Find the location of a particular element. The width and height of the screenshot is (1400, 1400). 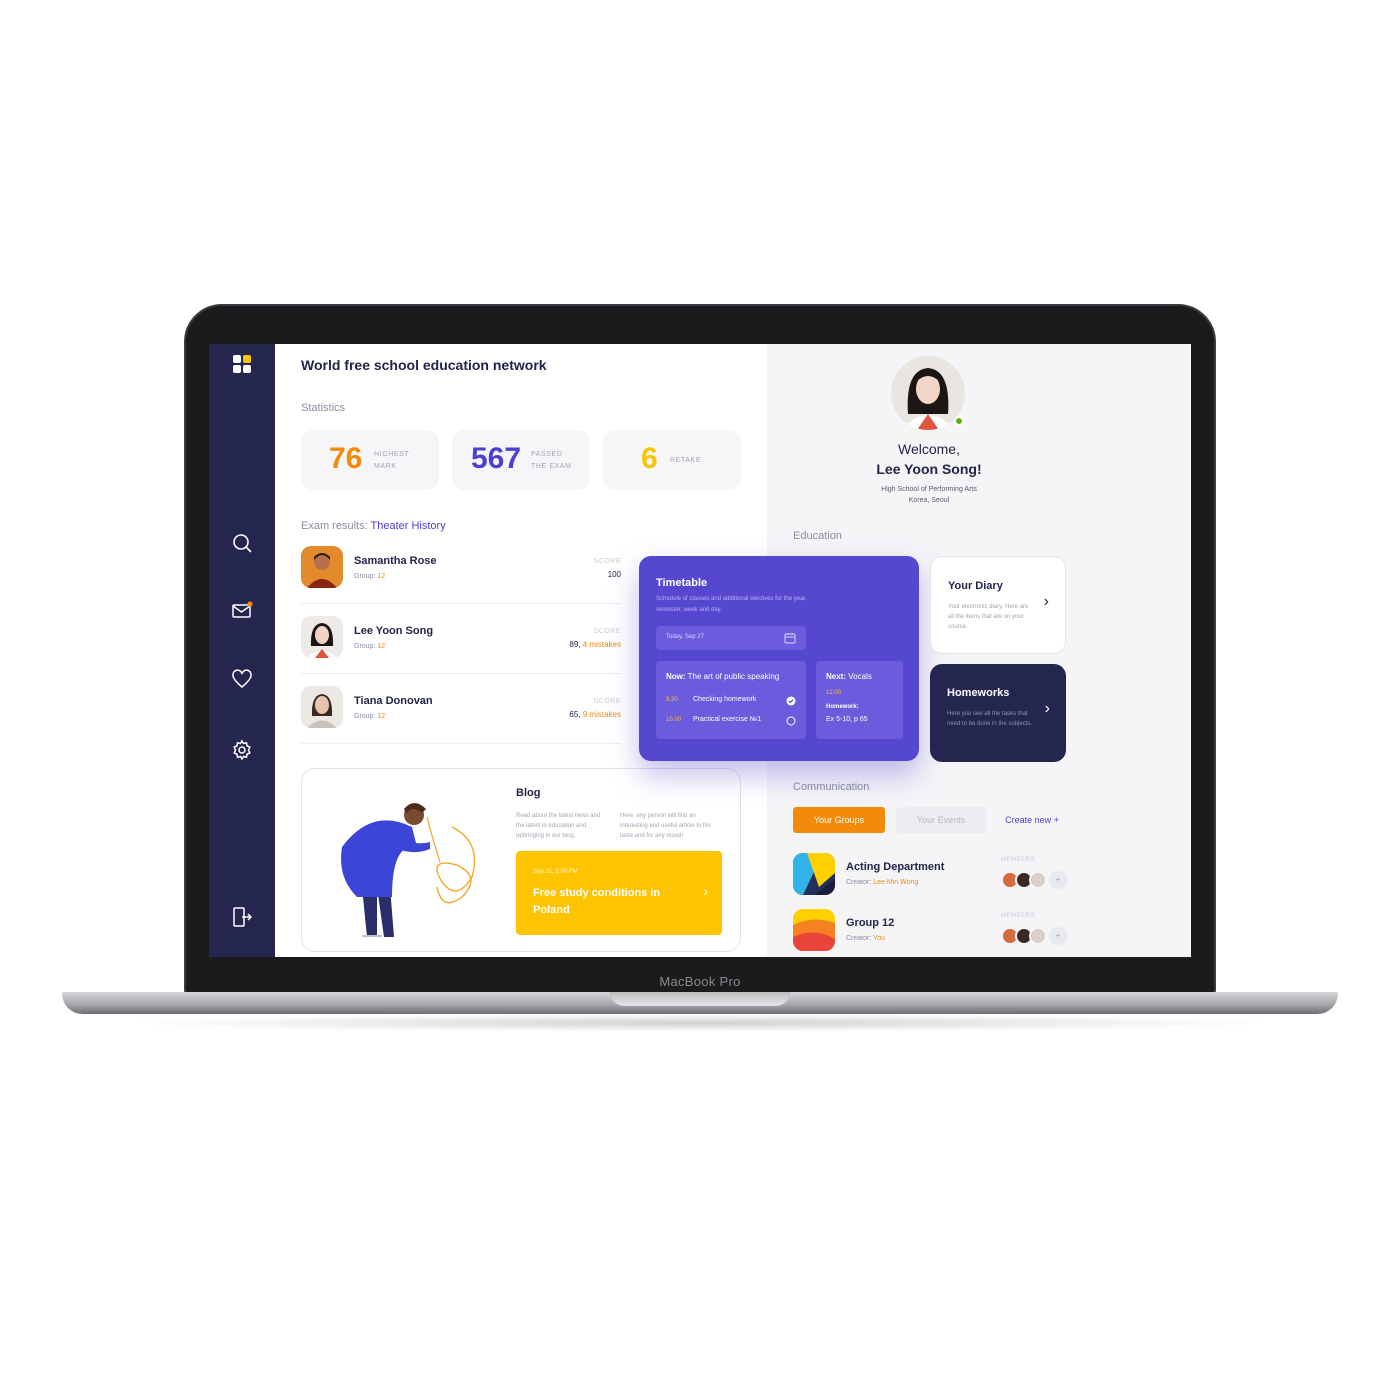

stat-value: 6 is located at coordinates (649, 458).